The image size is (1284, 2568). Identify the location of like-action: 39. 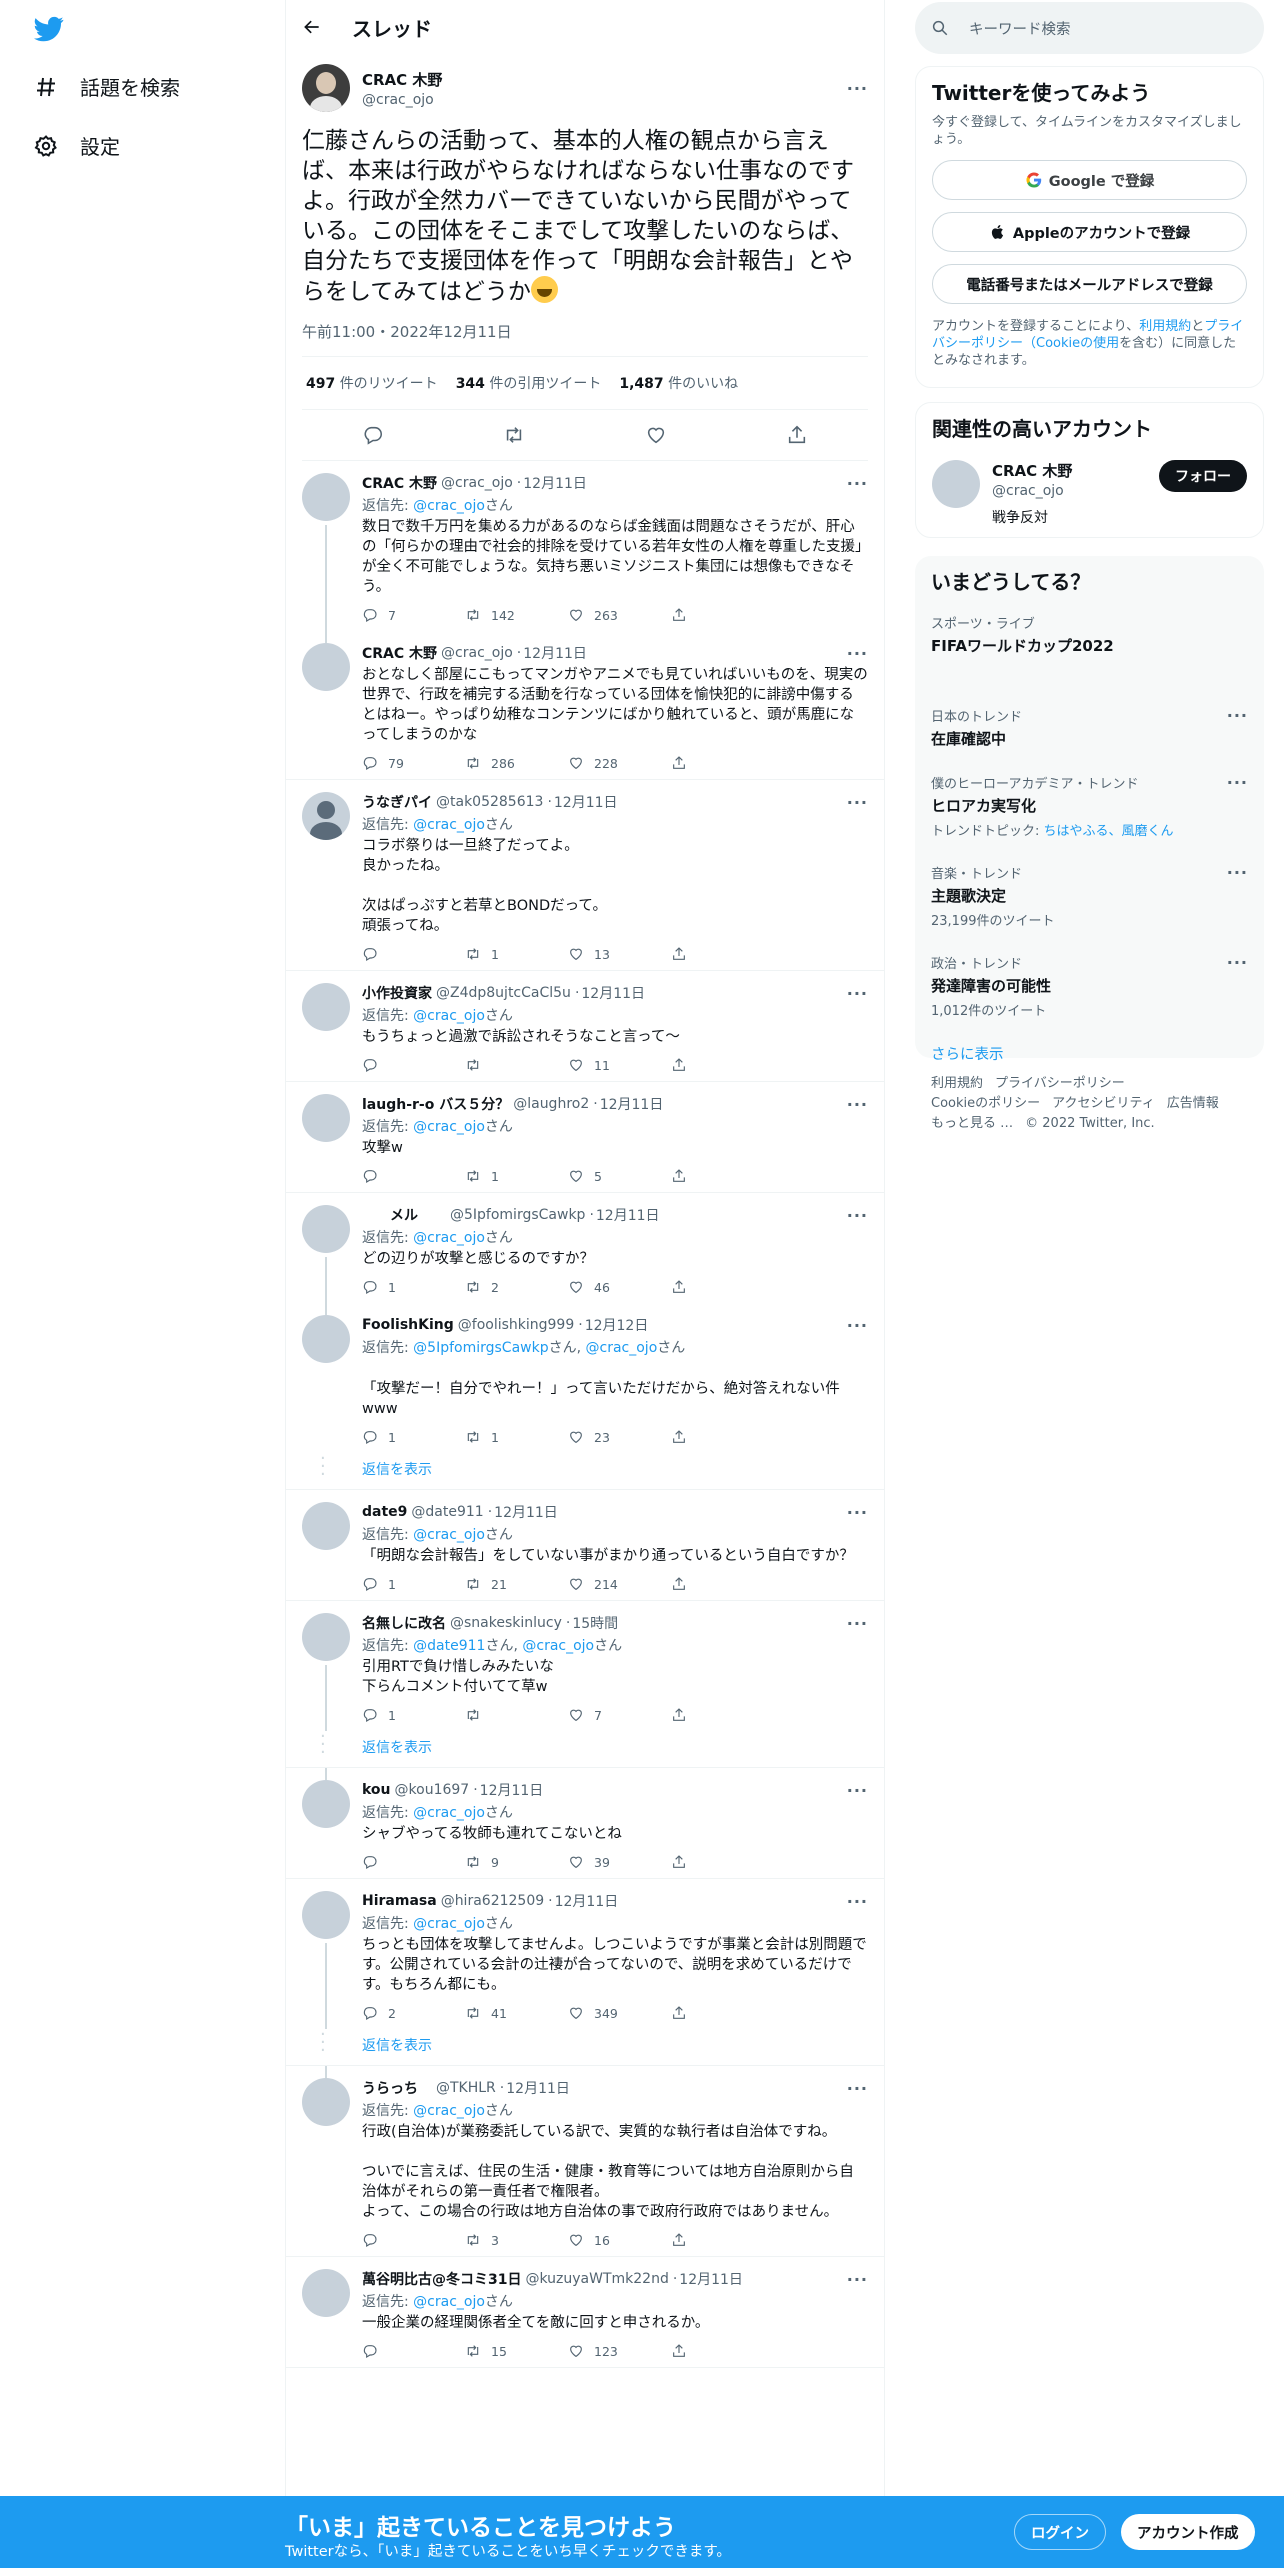
(619, 1862).